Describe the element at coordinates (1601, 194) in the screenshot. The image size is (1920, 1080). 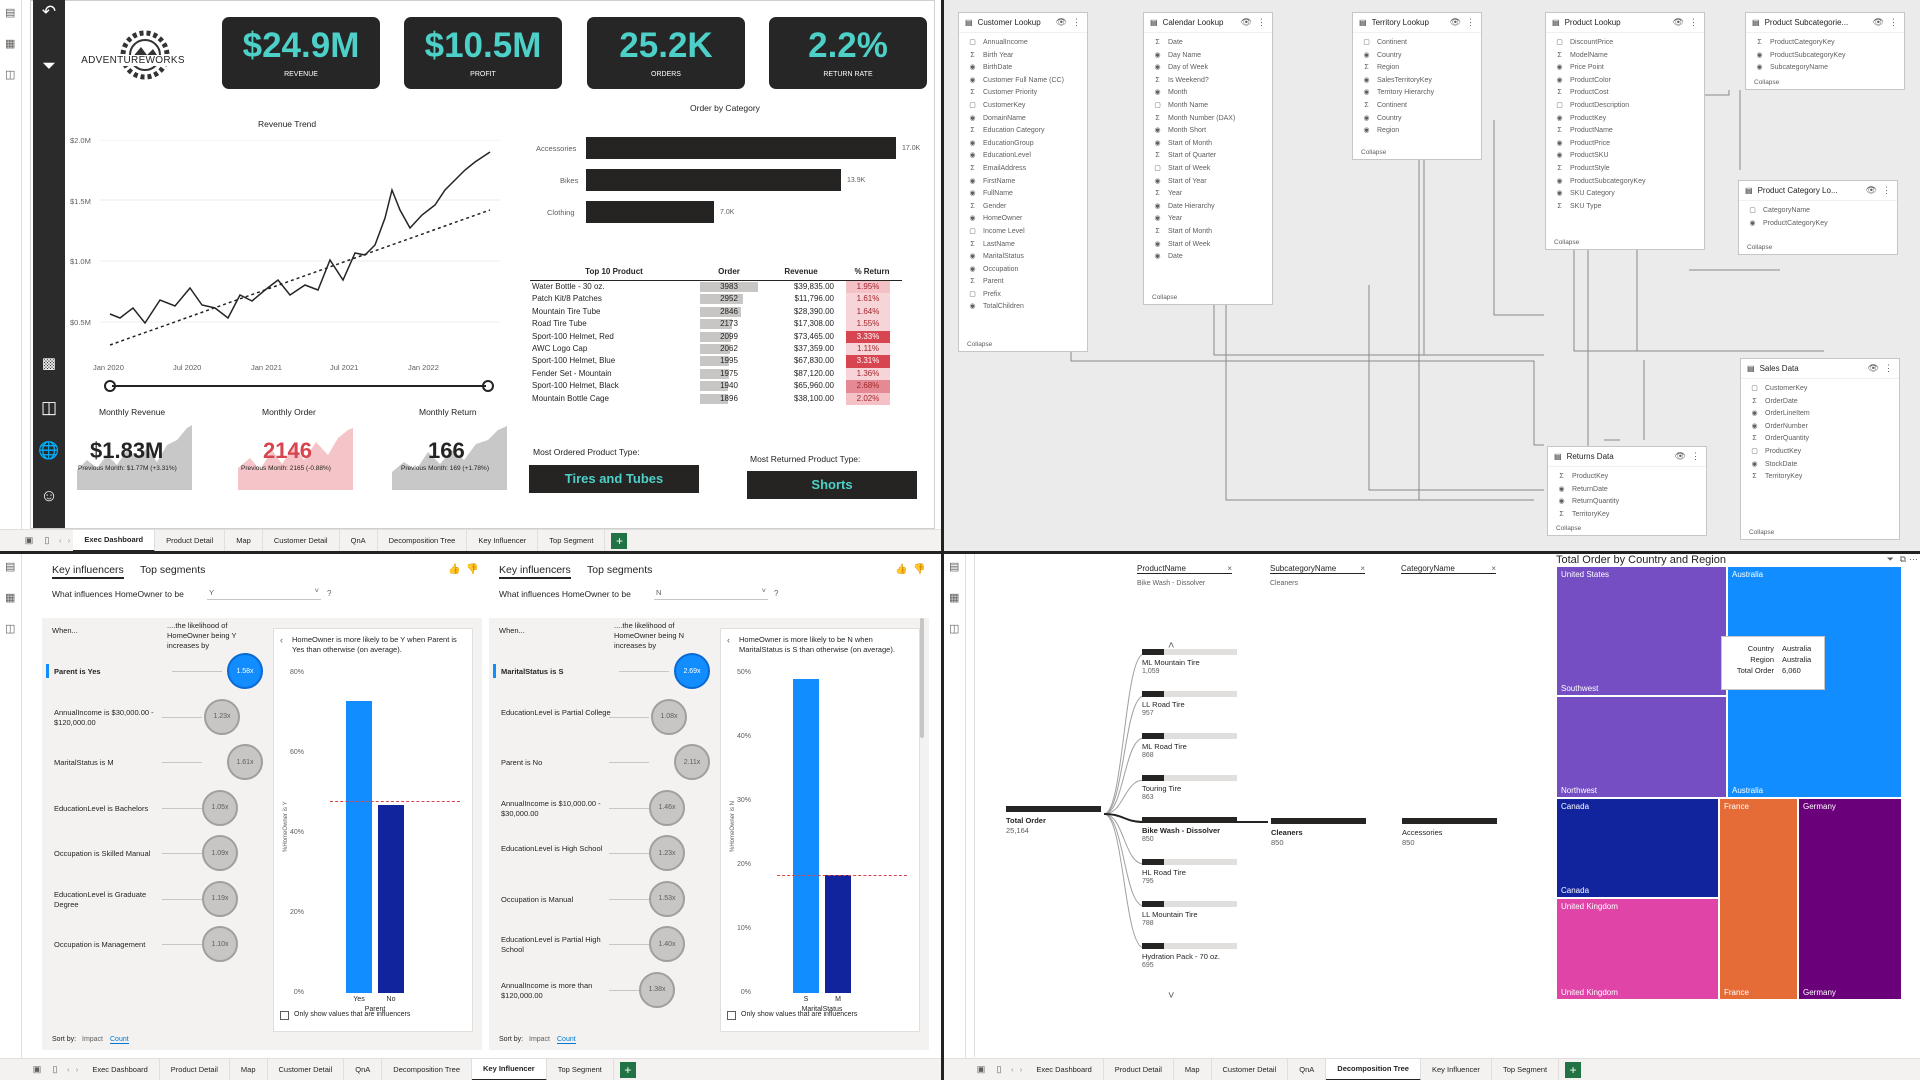
I see `field-row: ◉ SKU Category` at that location.